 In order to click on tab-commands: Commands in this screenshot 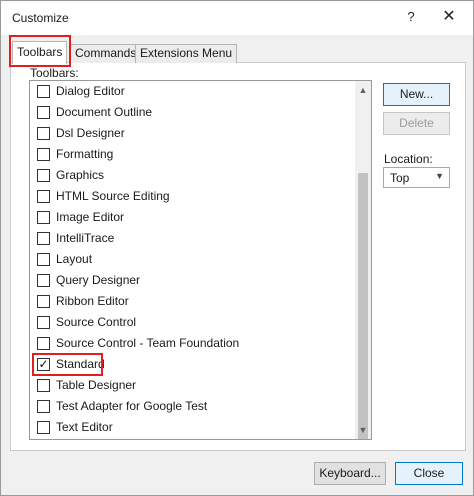, I will do `click(106, 53)`.